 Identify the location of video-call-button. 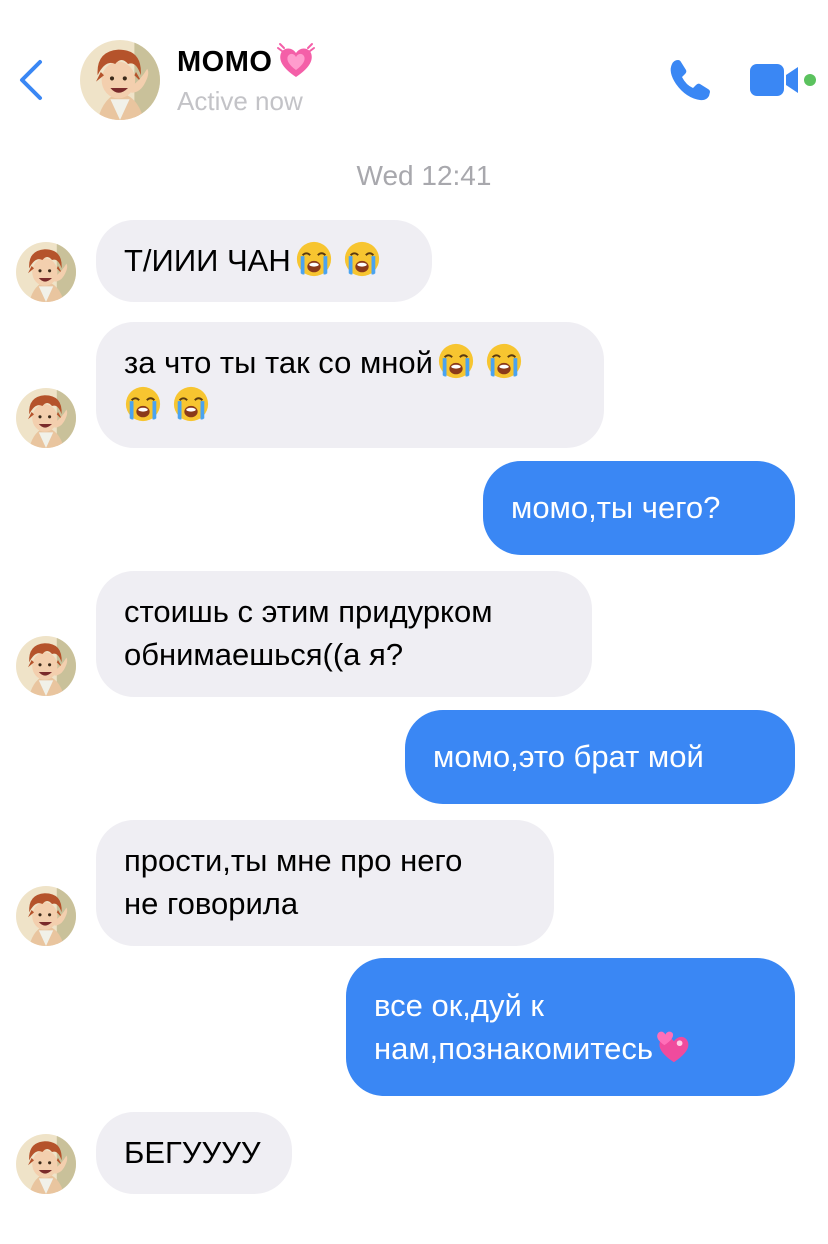
(784, 80).